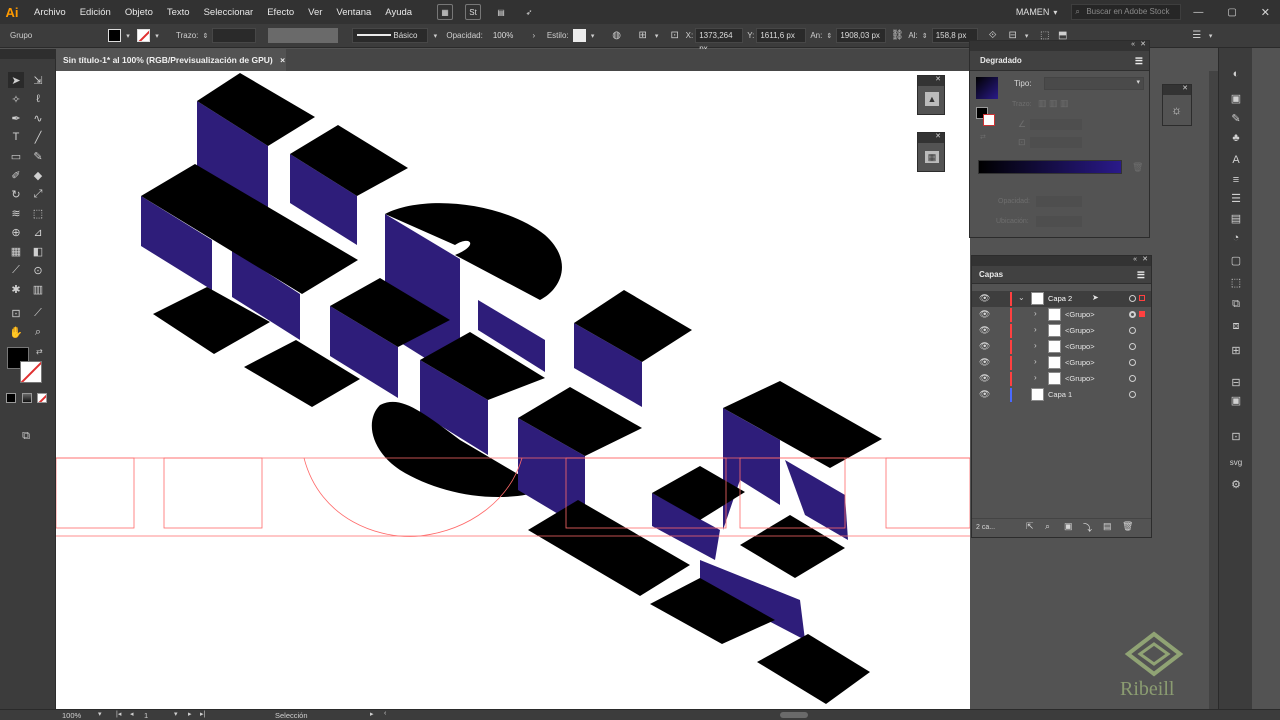 This screenshot has height=720, width=1280. Describe the element at coordinates (71, 715) in the screenshot. I see `zoom-level: 100%` at that location.